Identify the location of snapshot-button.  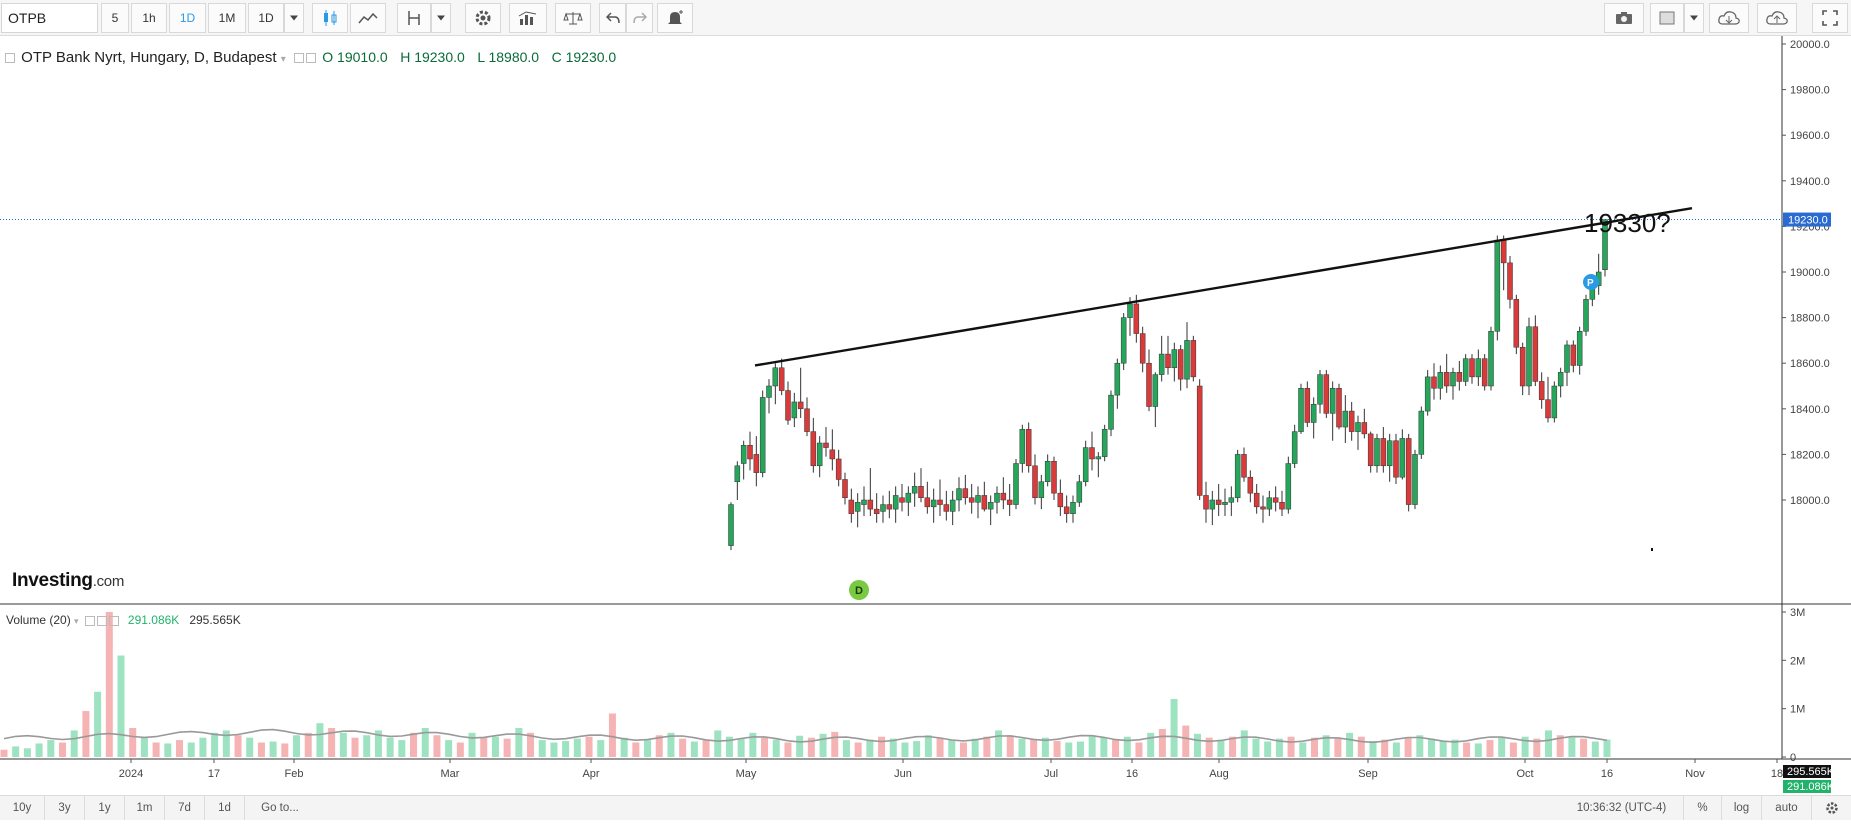
(1624, 18).